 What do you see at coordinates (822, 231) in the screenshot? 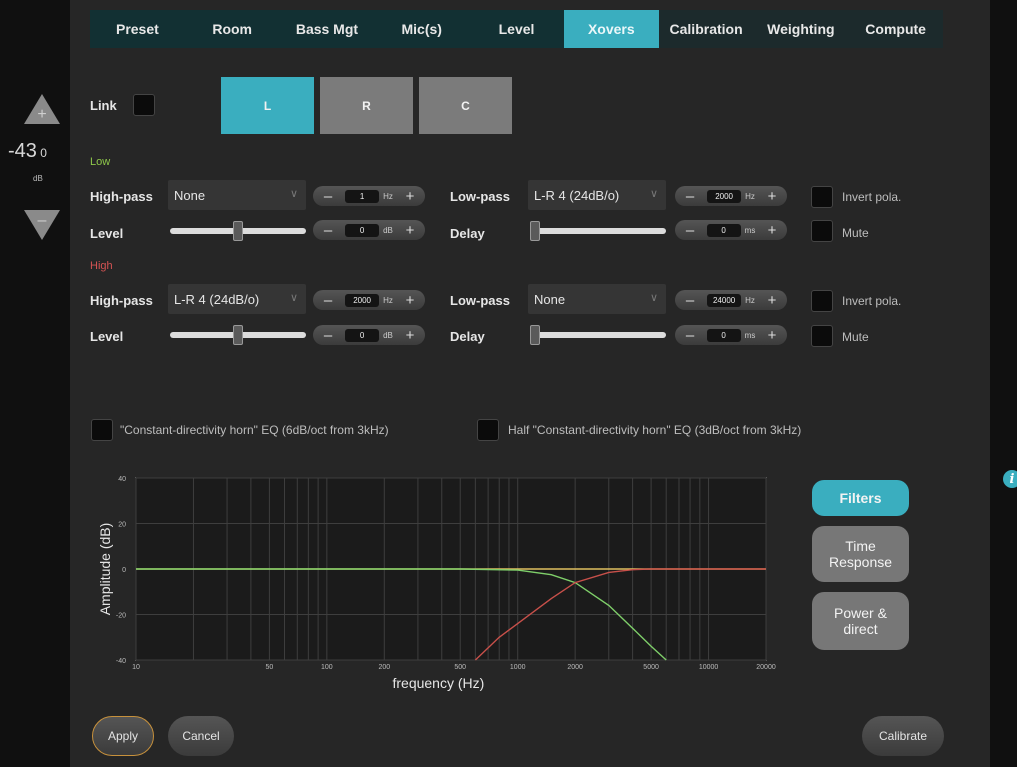
I see `low-mute-checkbox` at bounding box center [822, 231].